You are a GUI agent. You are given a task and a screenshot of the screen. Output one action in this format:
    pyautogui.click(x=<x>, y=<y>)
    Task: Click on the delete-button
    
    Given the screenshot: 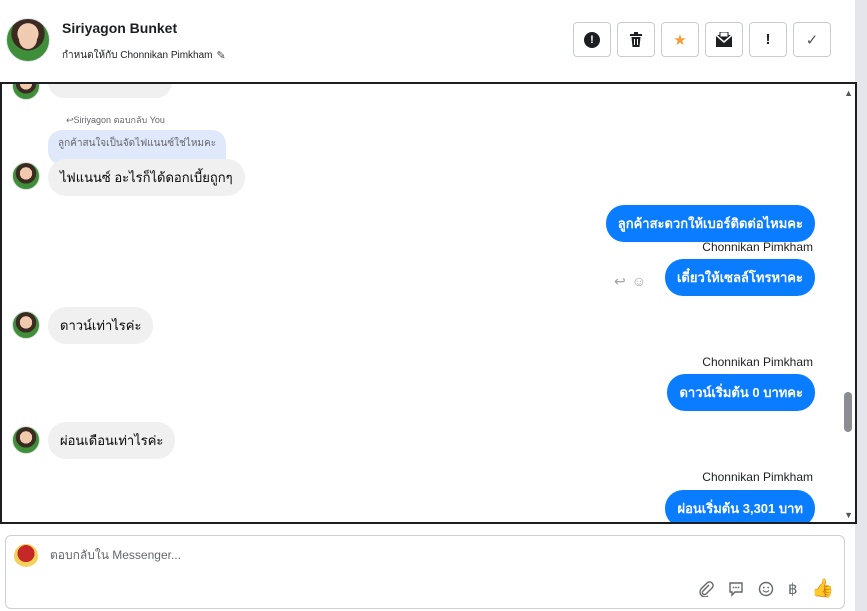 What is the action you would take?
    pyautogui.click(x=636, y=39)
    